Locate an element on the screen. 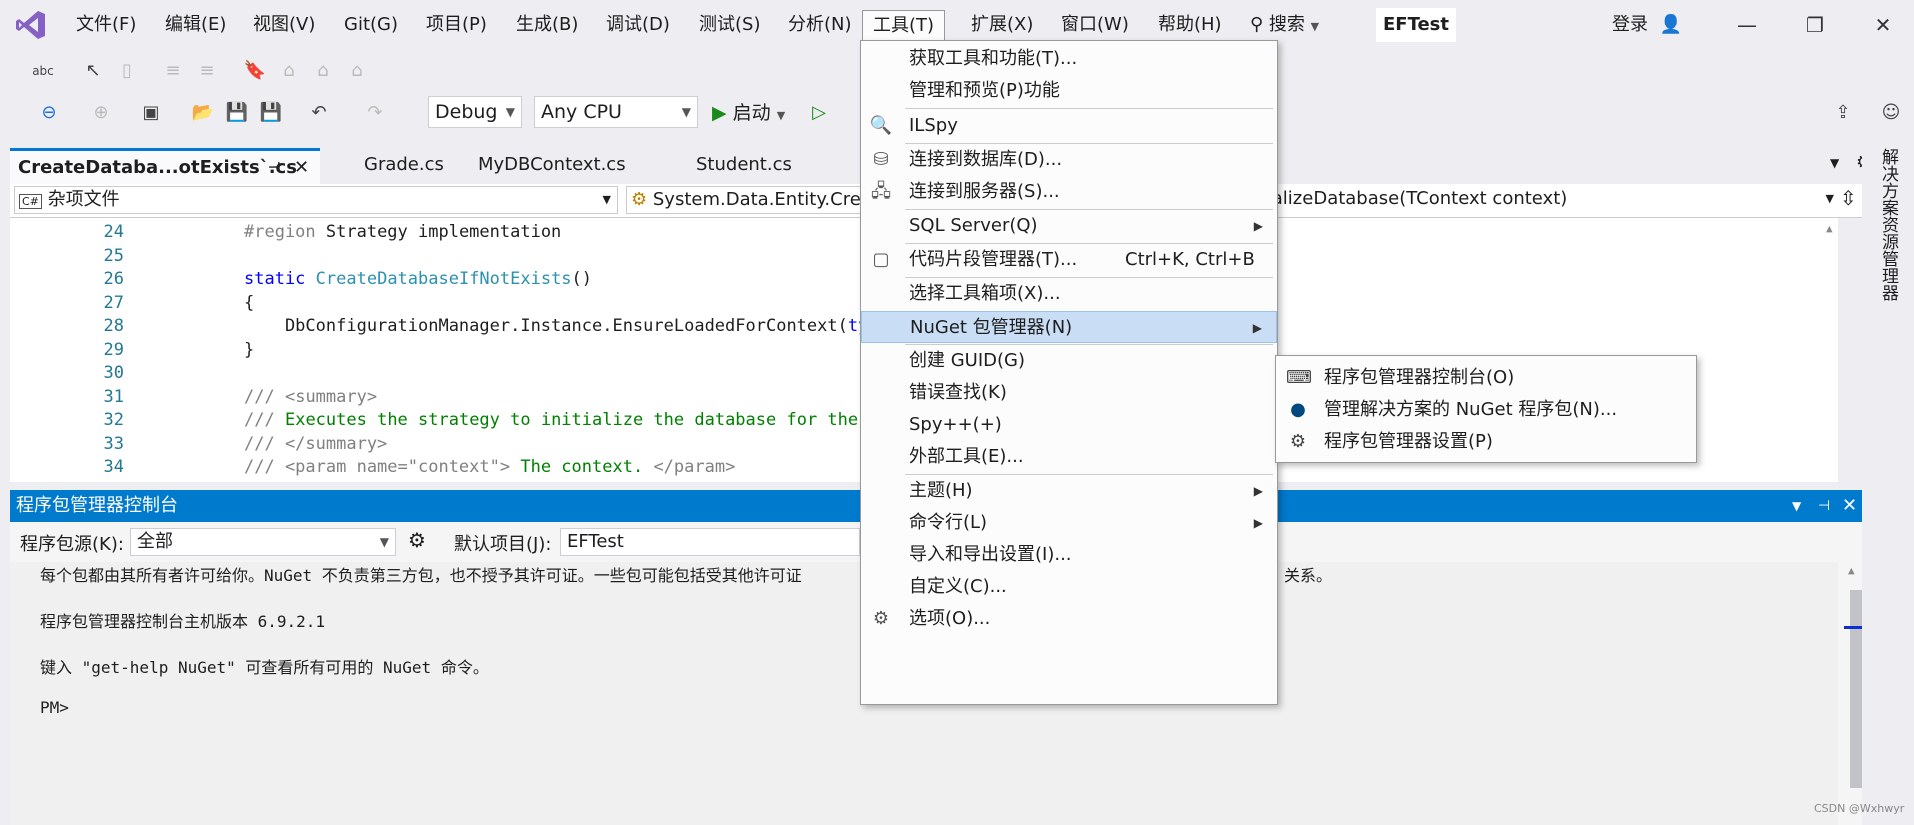 This screenshot has width=1914, height=825. signin-button: 登录 👤 is located at coordinates (1647, 23).